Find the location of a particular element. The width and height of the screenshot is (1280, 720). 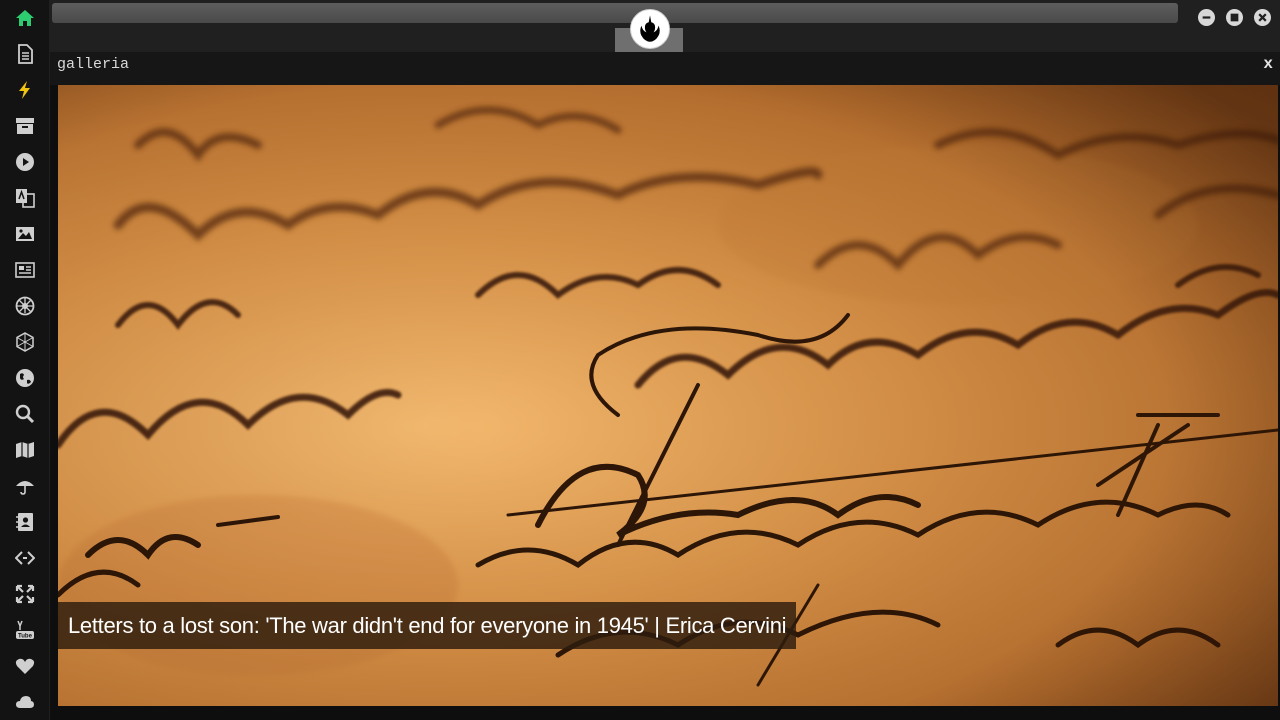

document-icon is located at coordinates (25, 54).